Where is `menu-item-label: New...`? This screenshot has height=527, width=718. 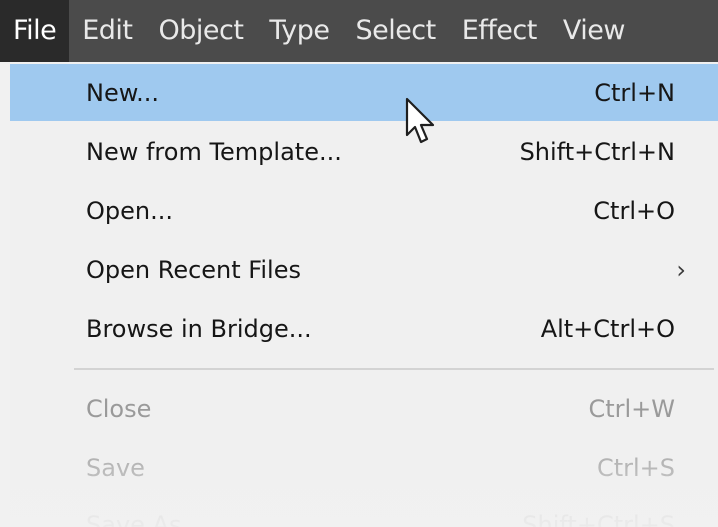 menu-item-label: New... is located at coordinates (123, 92).